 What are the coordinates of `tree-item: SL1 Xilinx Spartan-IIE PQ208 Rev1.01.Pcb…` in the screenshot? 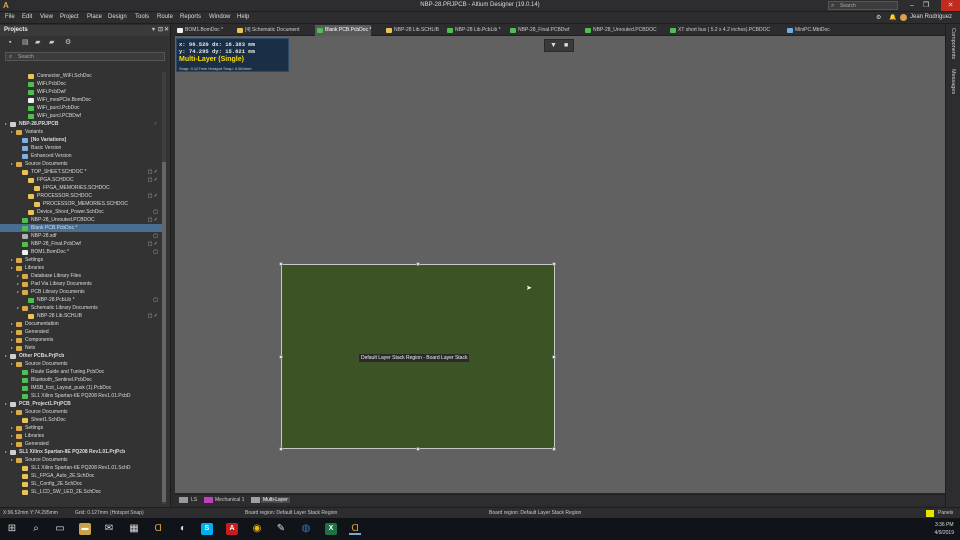 It's located at (81, 396).